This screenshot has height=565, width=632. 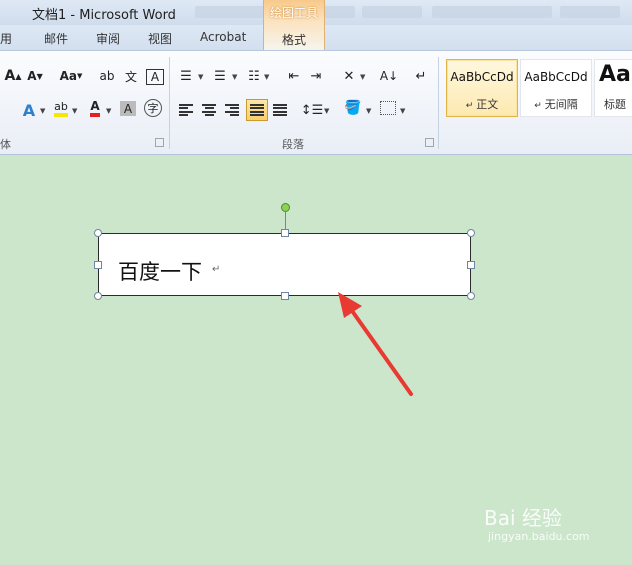 What do you see at coordinates (389, 76) in the screenshot?
I see `sort-icon: A↓` at bounding box center [389, 76].